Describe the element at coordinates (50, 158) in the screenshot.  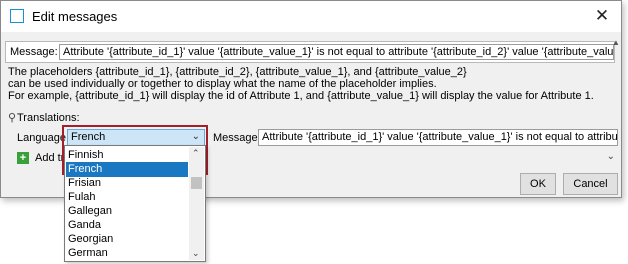
I see `add-translation-label: Add tr` at that location.